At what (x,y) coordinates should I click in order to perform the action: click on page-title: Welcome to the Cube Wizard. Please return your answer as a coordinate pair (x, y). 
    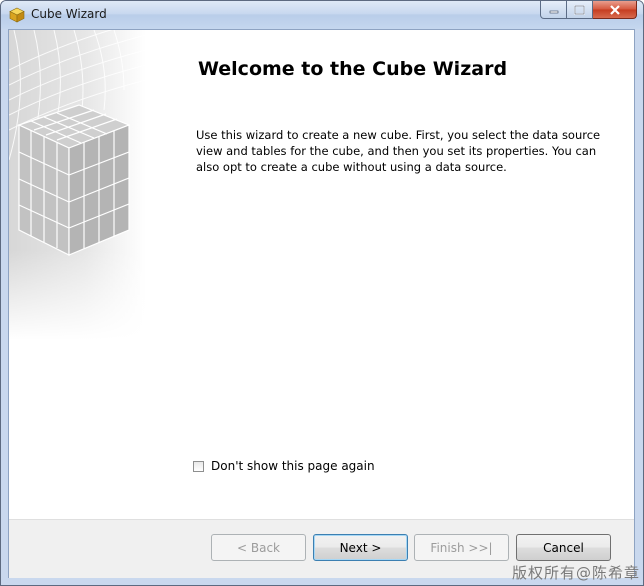
    Looking at the image, I should click on (353, 69).